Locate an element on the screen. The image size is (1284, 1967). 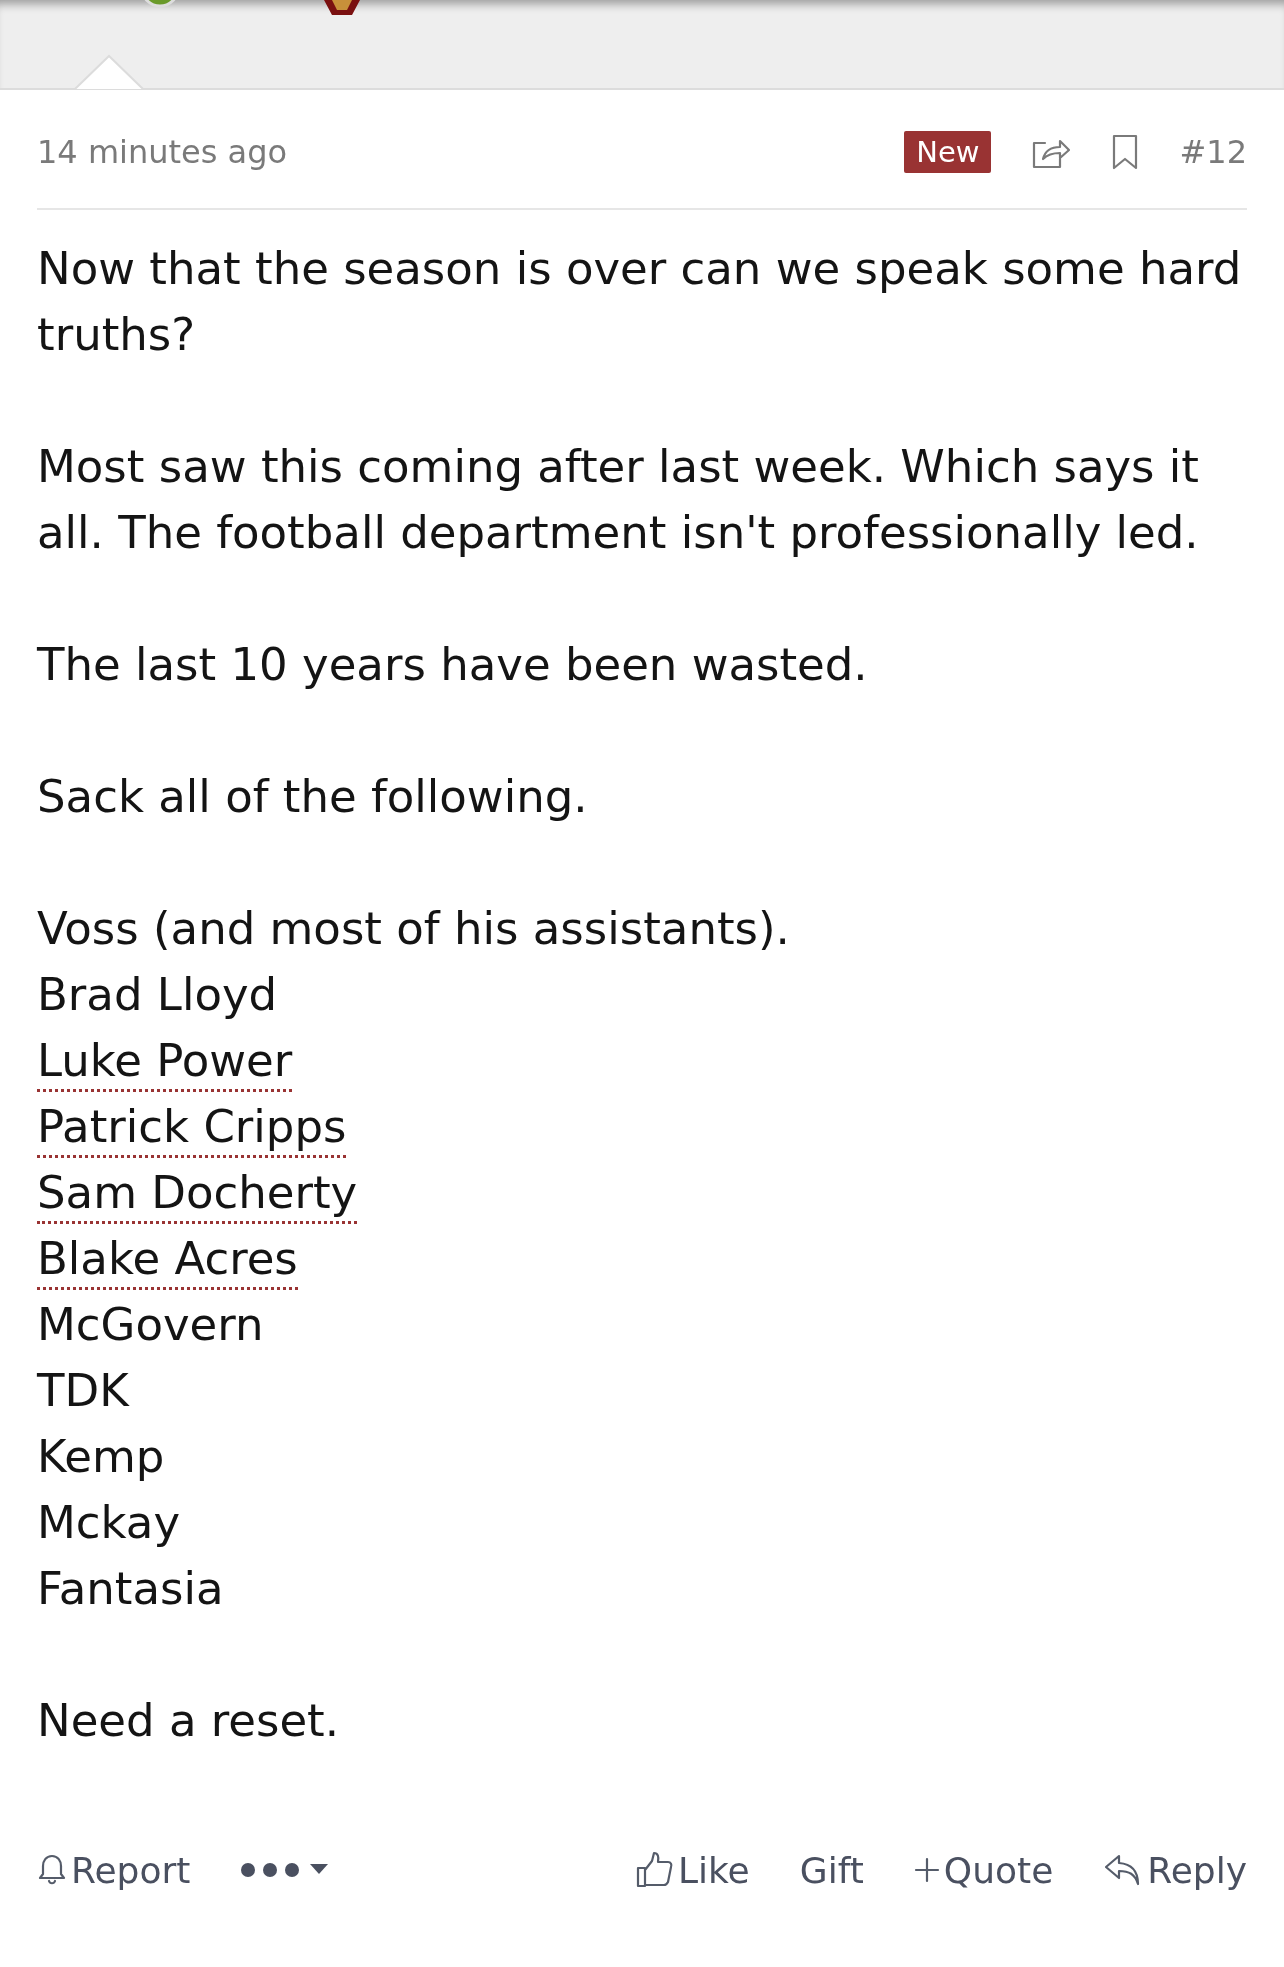
post-text: Voss (and most of his assistants). is located at coordinates (414, 929).